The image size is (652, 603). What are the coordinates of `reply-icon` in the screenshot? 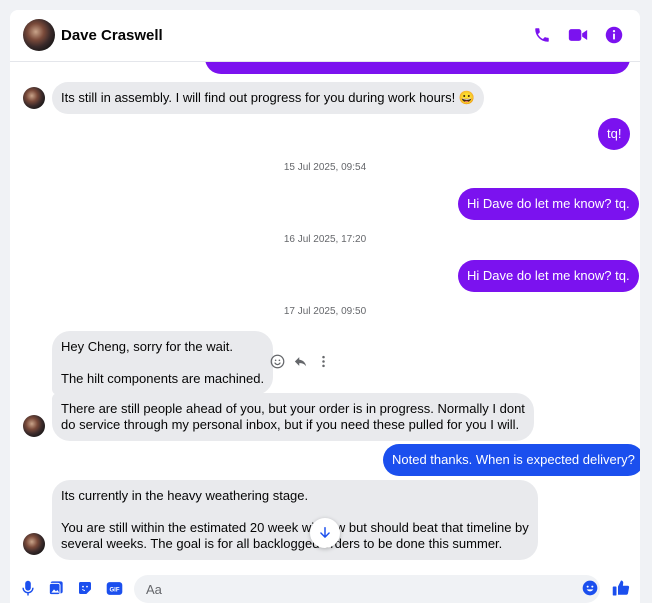 It's located at (300, 364).